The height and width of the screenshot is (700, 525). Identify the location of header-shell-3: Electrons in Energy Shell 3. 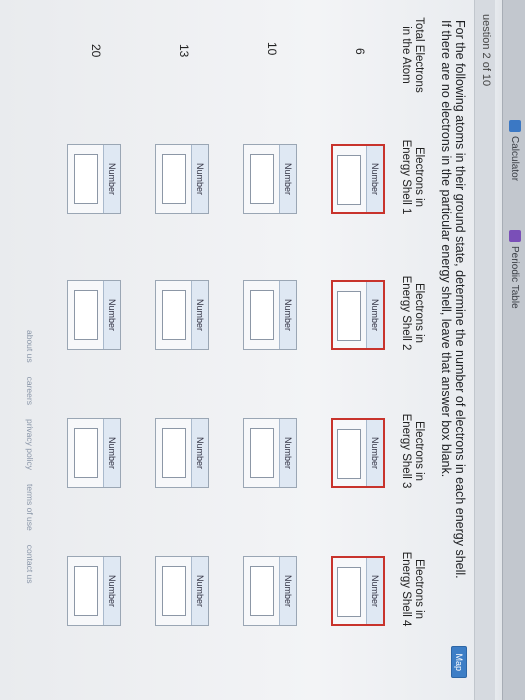
(412, 451).